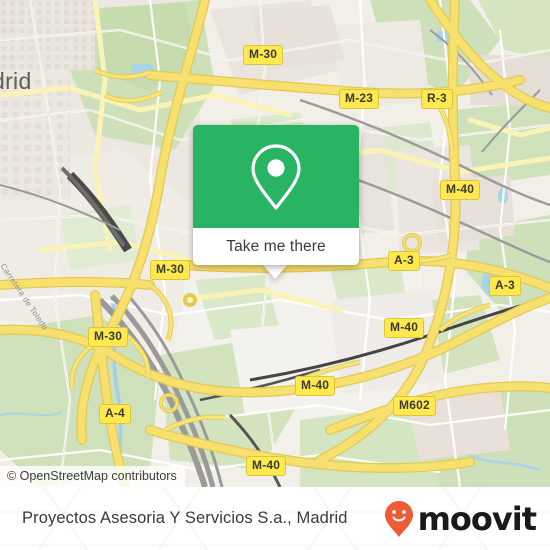 This screenshot has height=550, width=550. I want to click on popup-card: Take me there, so click(276, 195).